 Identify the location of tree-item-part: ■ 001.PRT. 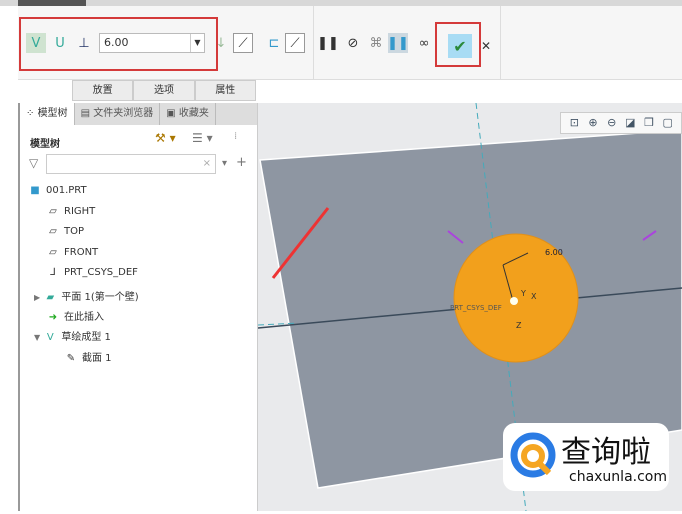
(57, 190).